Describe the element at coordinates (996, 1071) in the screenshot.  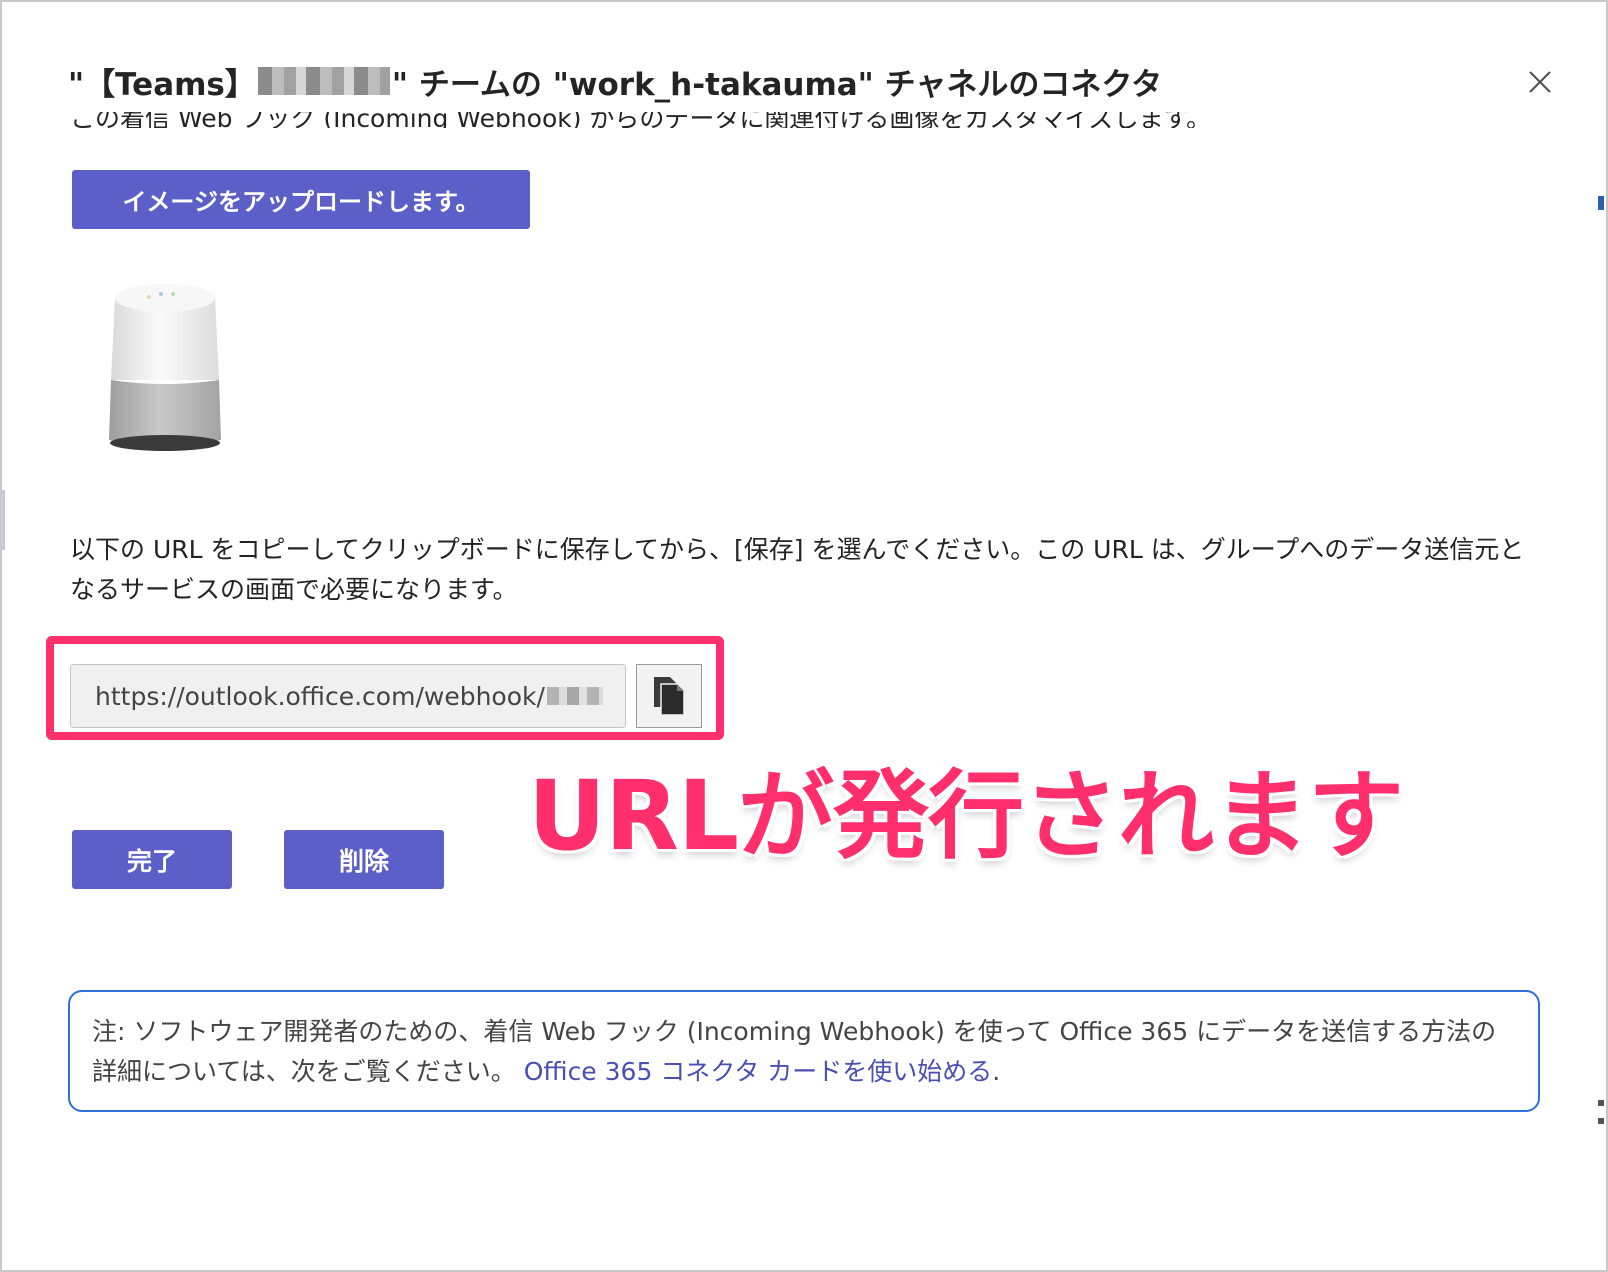
I see `note-end: .` at that location.